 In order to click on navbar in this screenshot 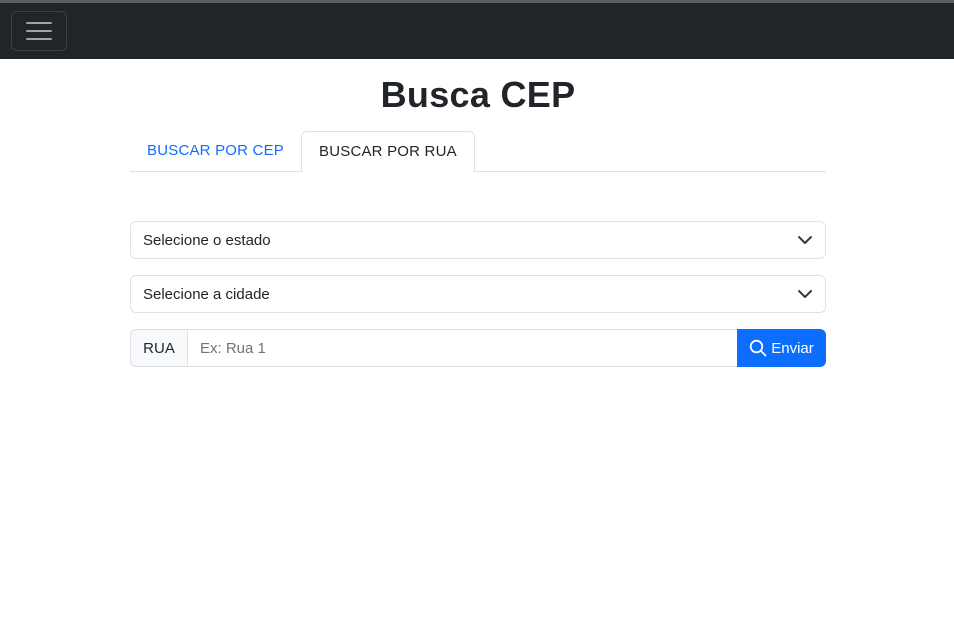, I will do `click(477, 31)`.